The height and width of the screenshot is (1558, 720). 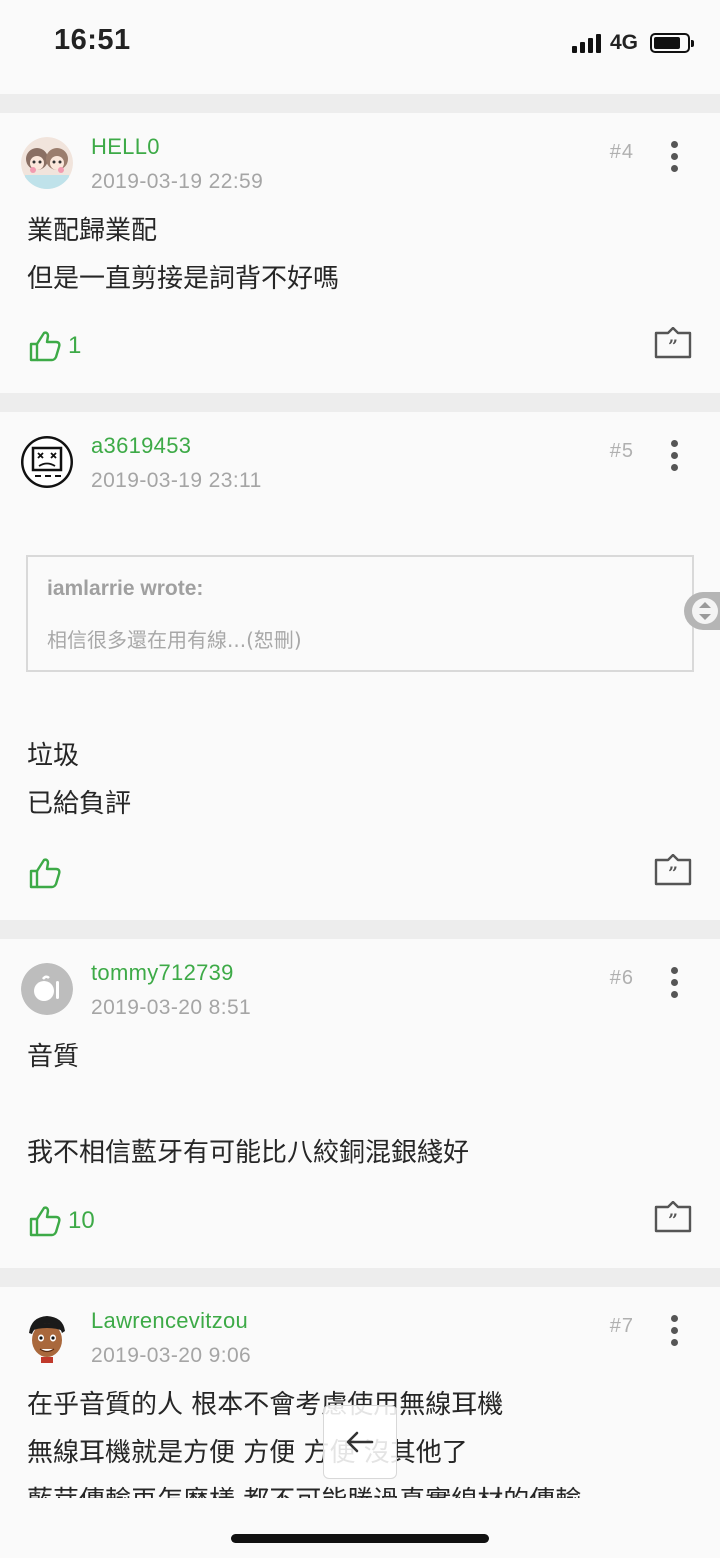 I want to click on arrow-left-icon, so click(x=360, y=1442).